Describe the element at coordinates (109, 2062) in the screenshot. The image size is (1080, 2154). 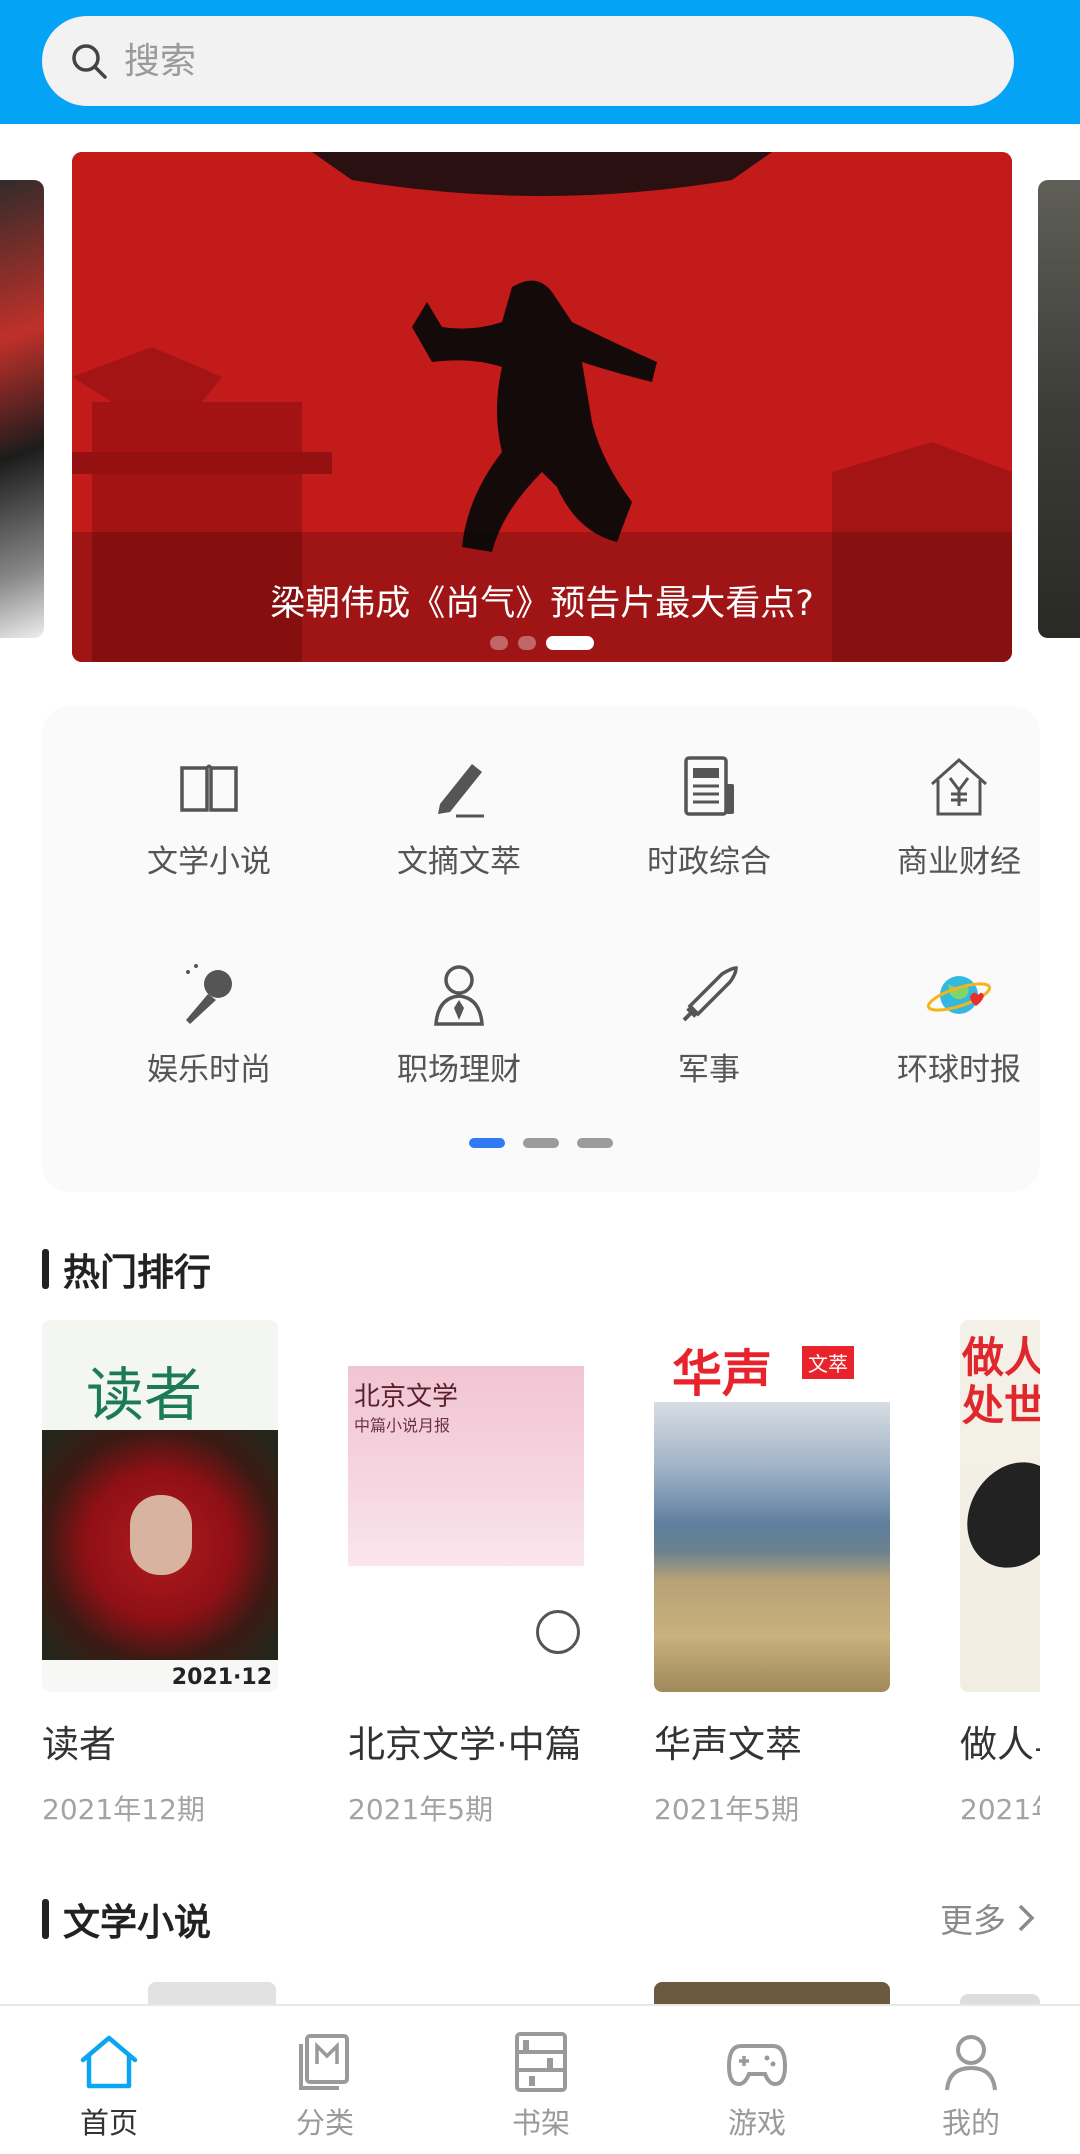
I see `home-icon` at that location.